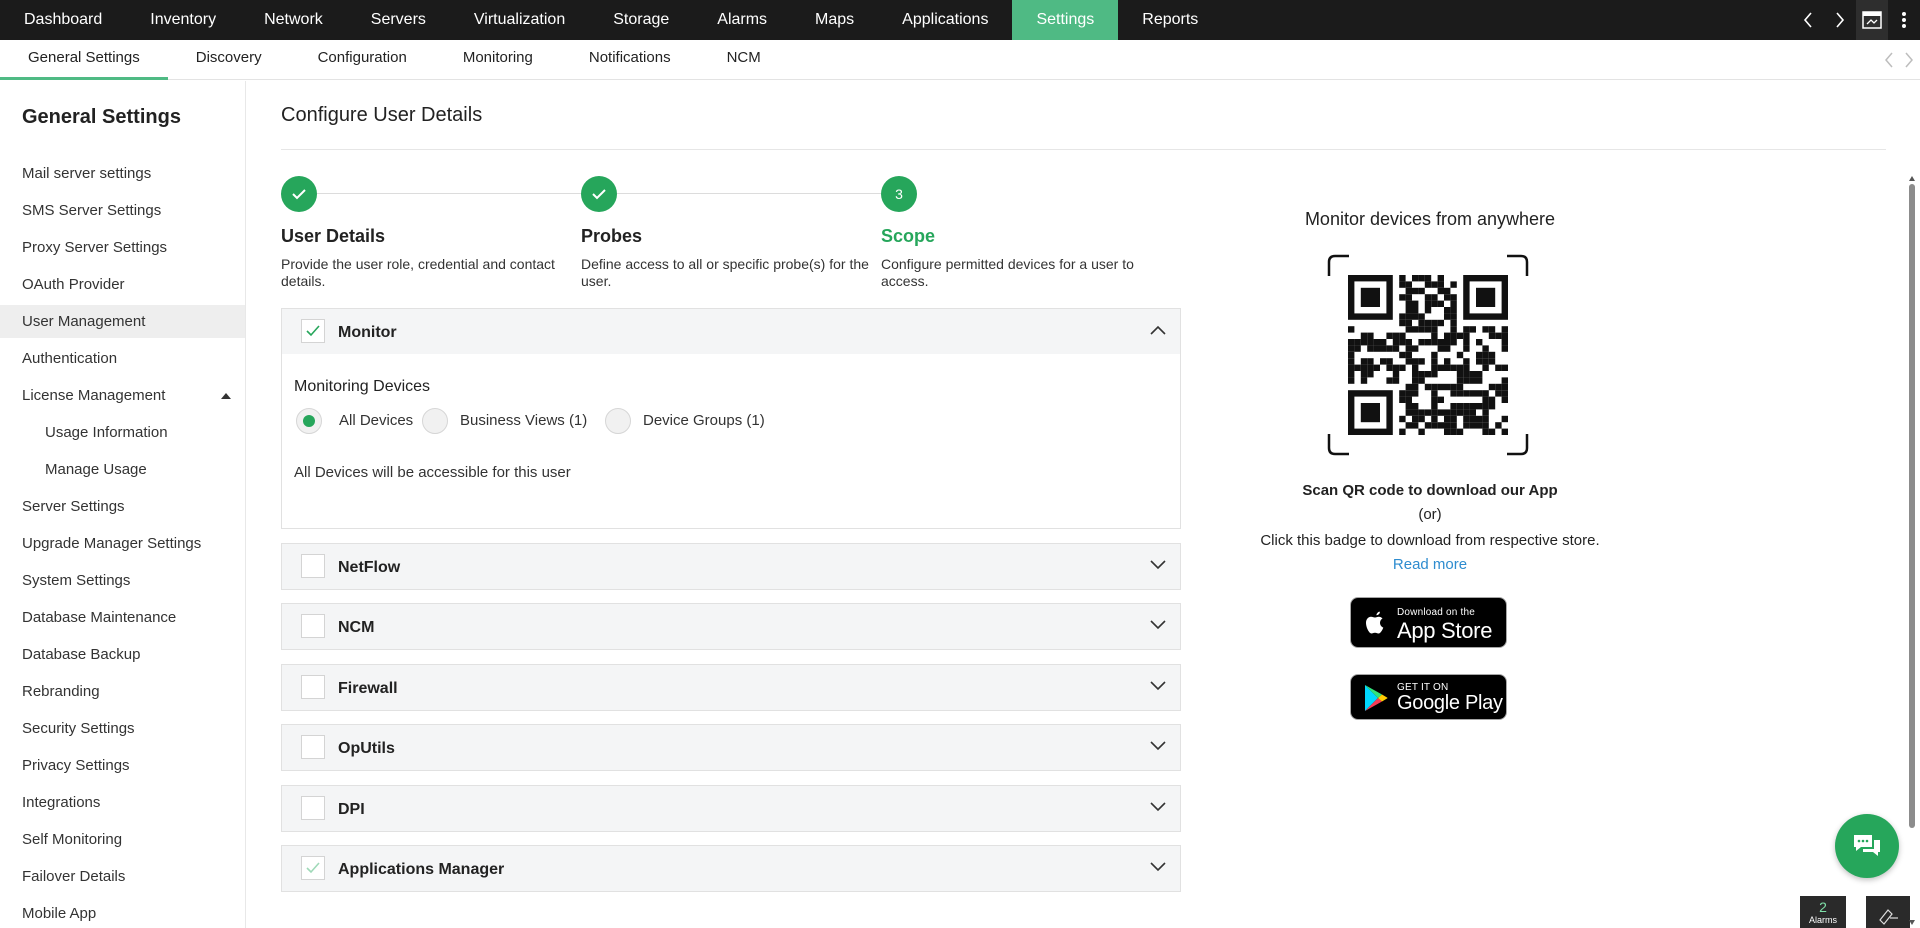 The height and width of the screenshot is (928, 1920). What do you see at coordinates (1840, 20) in the screenshot?
I see `topnav-scroll-right-button` at bounding box center [1840, 20].